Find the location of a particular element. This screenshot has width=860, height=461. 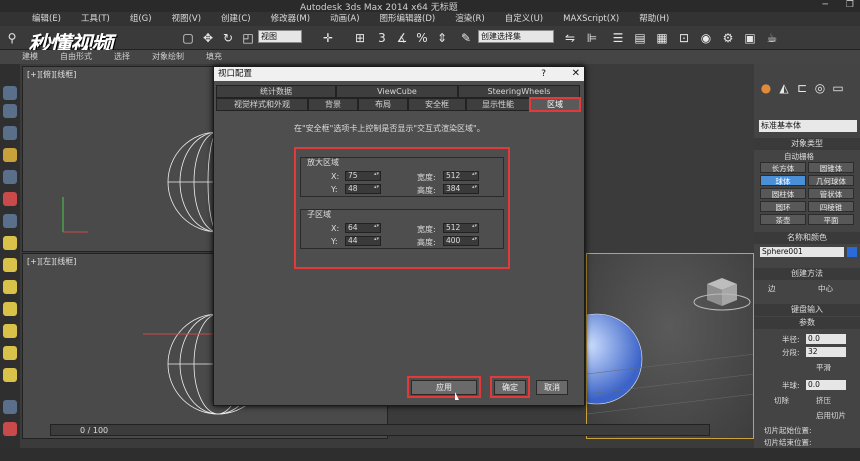

viewport-perspective is located at coordinates (670, 346).